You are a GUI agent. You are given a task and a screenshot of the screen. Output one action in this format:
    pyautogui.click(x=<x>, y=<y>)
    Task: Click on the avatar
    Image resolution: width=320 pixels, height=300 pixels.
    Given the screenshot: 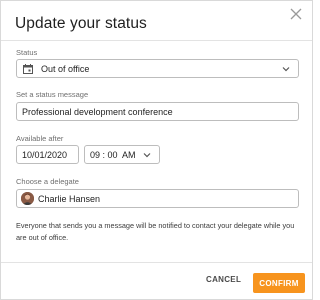 What is the action you would take?
    pyautogui.click(x=27, y=198)
    